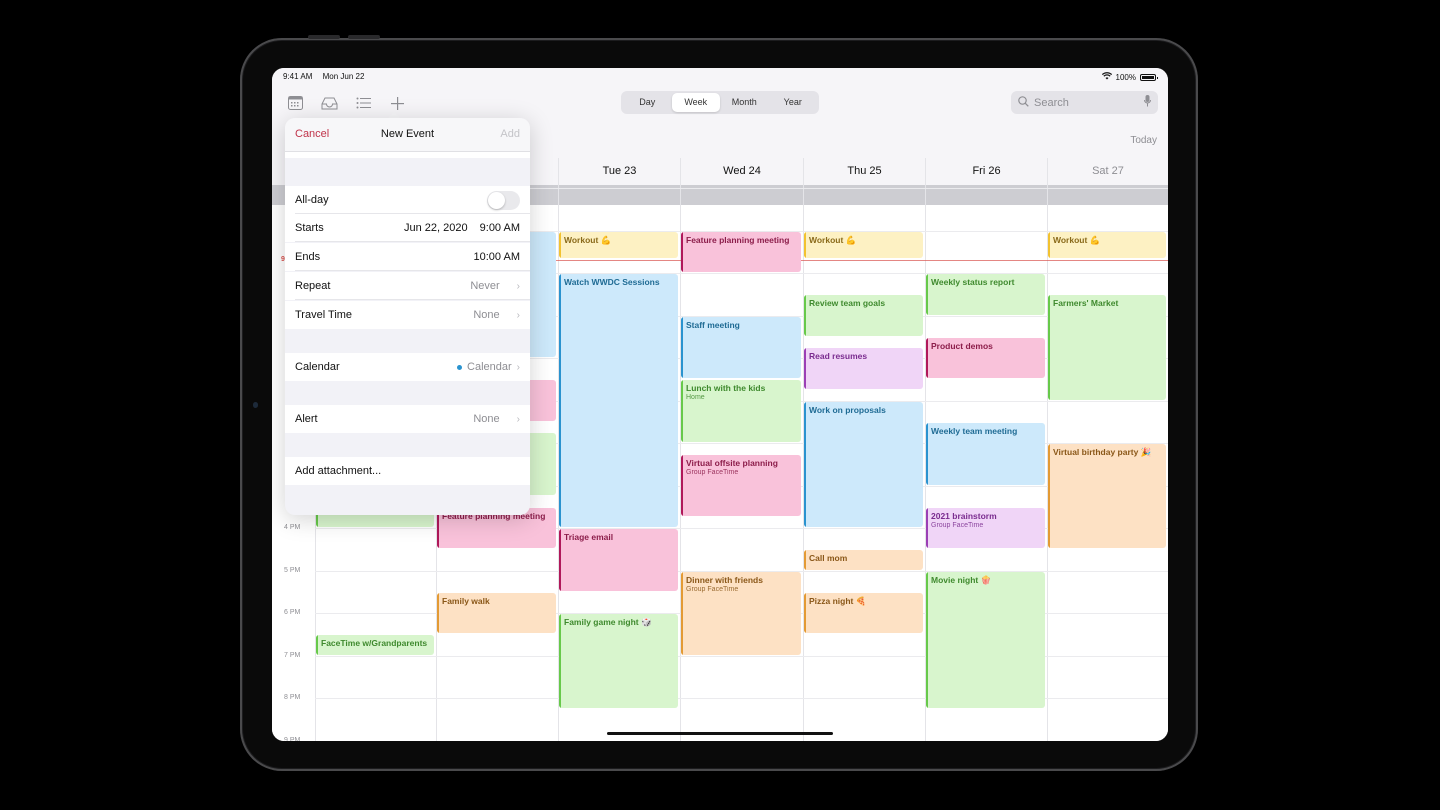  Describe the element at coordinates (436, 228) in the screenshot. I see `starts-date: Jun 22, 2020` at that location.